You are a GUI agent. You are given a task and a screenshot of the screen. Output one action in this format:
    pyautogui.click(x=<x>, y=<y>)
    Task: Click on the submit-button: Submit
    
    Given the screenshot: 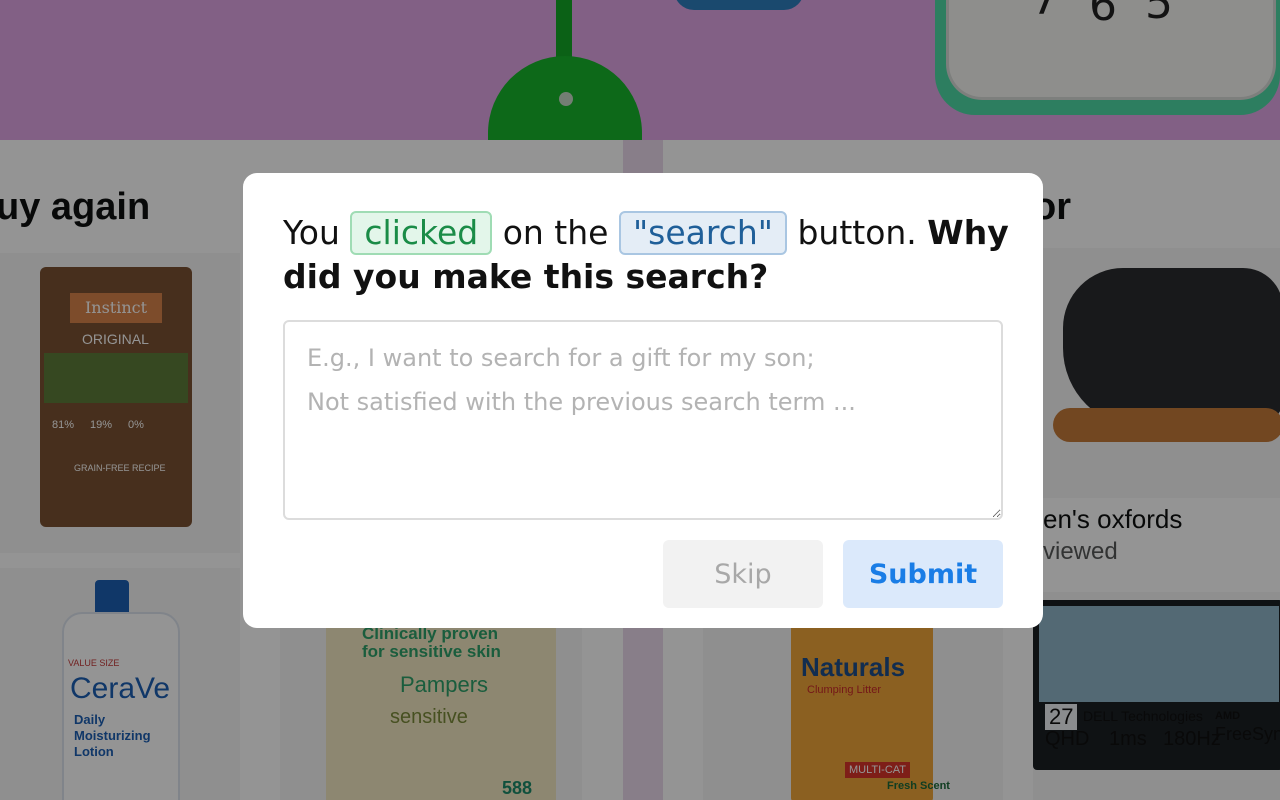 What is the action you would take?
    pyautogui.click(x=923, y=574)
    